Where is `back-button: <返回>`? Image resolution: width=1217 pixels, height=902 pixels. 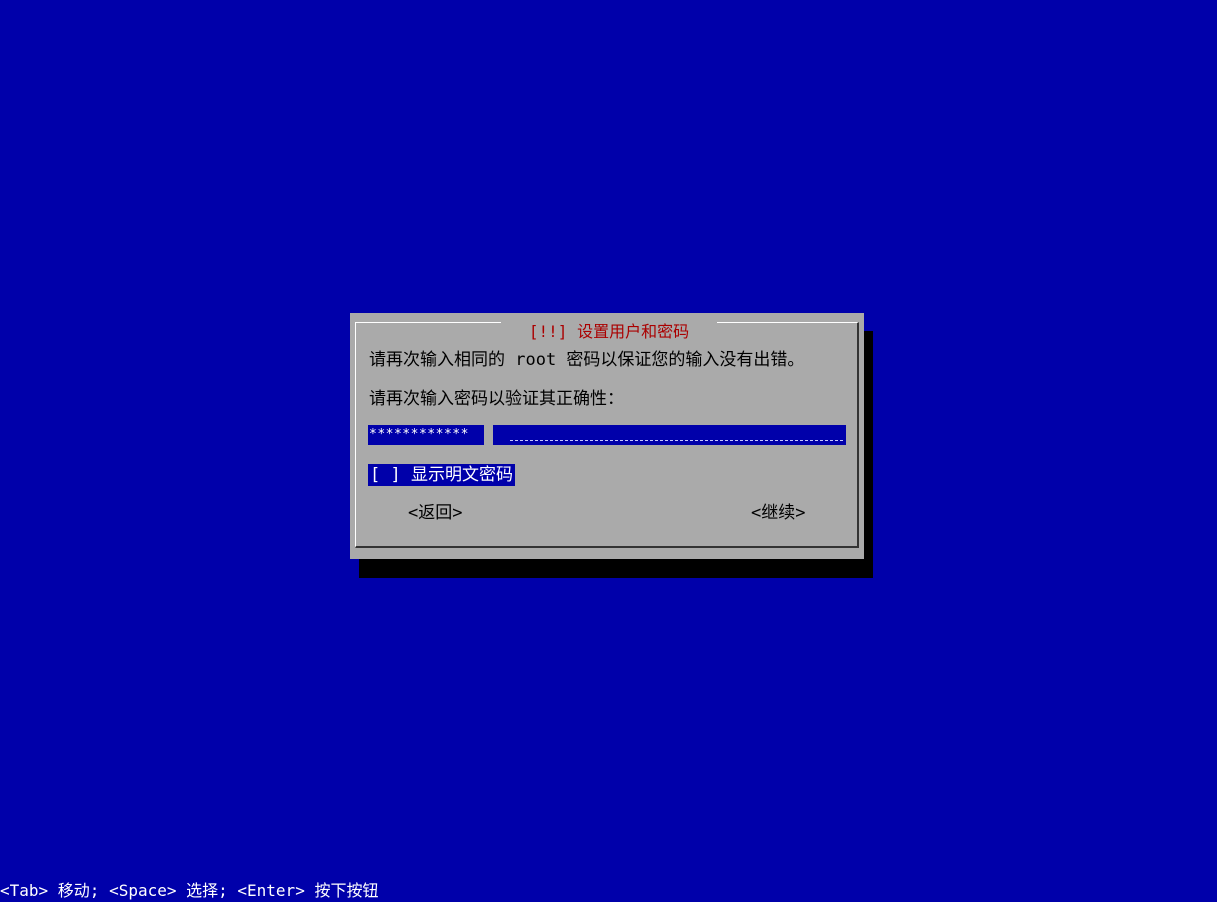 back-button: <返回> is located at coordinates (435, 513).